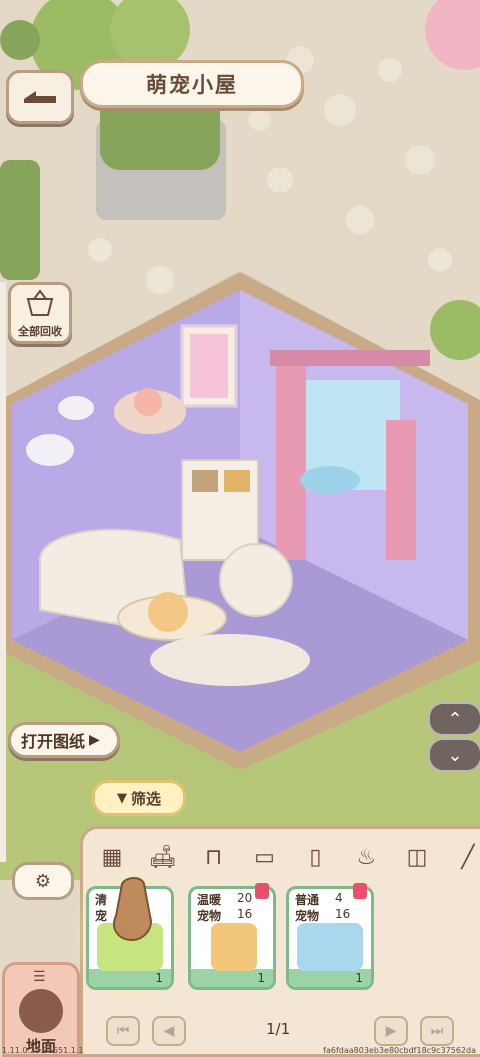 The width and height of the screenshot is (480, 1057). I want to click on page-indicator: 1/1, so click(278, 1029).